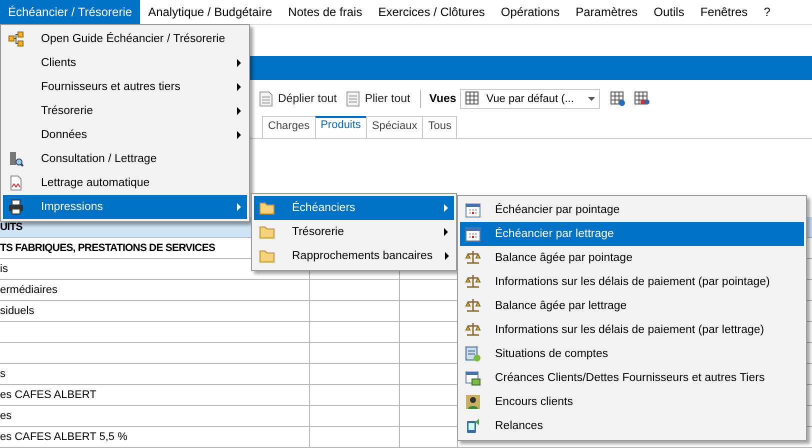 This screenshot has width=812, height=448. I want to click on list-icon, so click(352, 99).